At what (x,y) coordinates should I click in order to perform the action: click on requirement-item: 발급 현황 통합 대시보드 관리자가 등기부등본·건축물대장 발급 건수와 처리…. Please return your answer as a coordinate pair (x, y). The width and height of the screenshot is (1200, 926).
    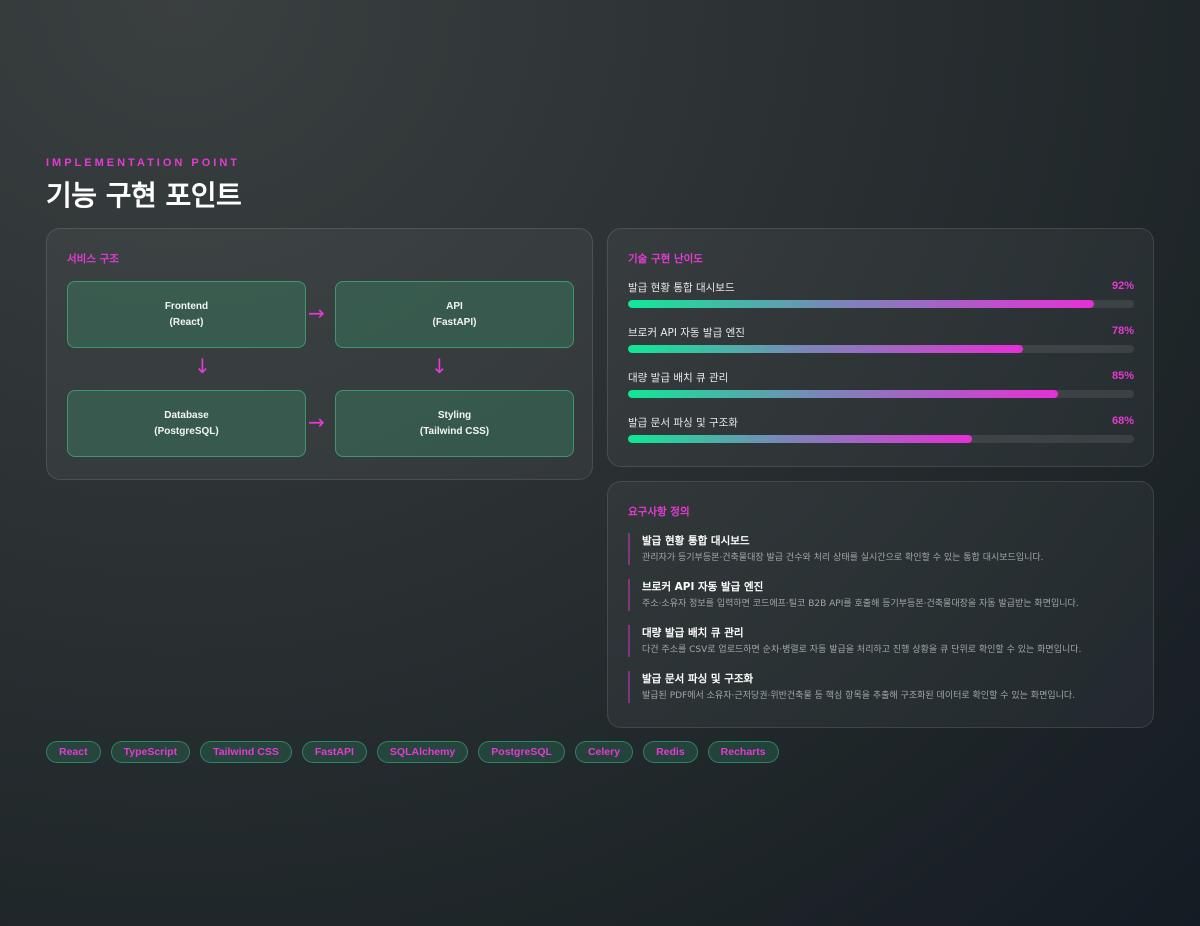
    Looking at the image, I should click on (878, 549).